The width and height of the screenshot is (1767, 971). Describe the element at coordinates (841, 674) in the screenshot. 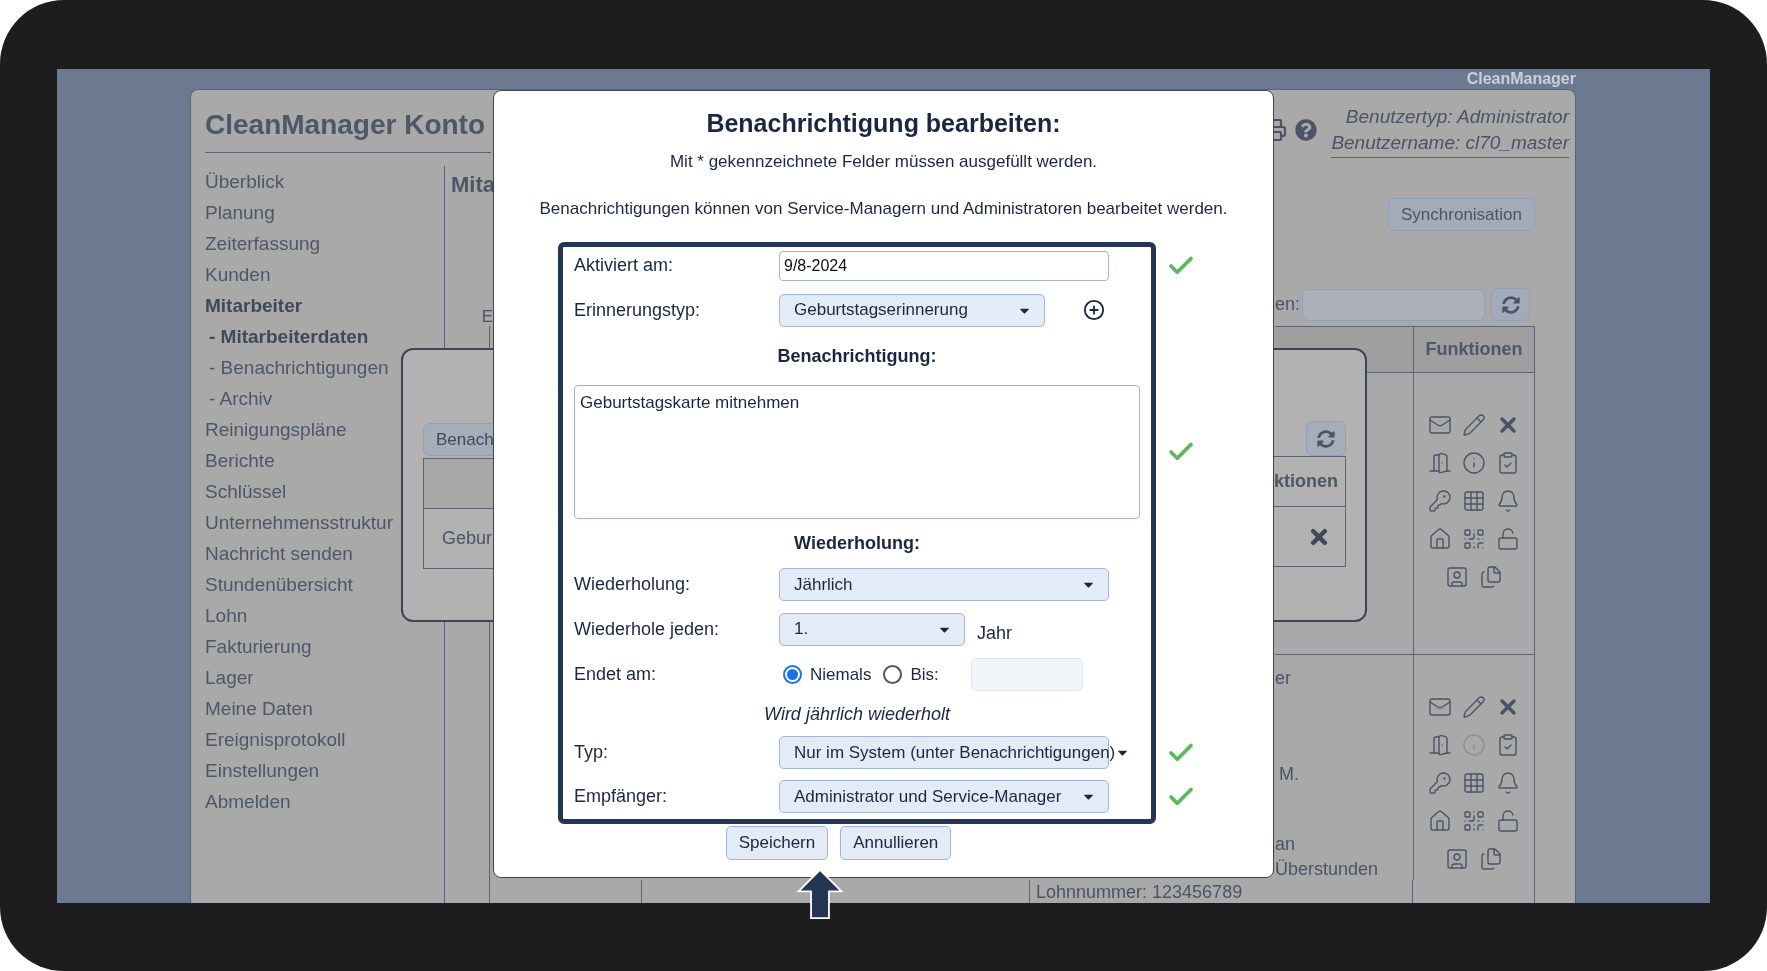

I see `radio-label: Niemals` at that location.